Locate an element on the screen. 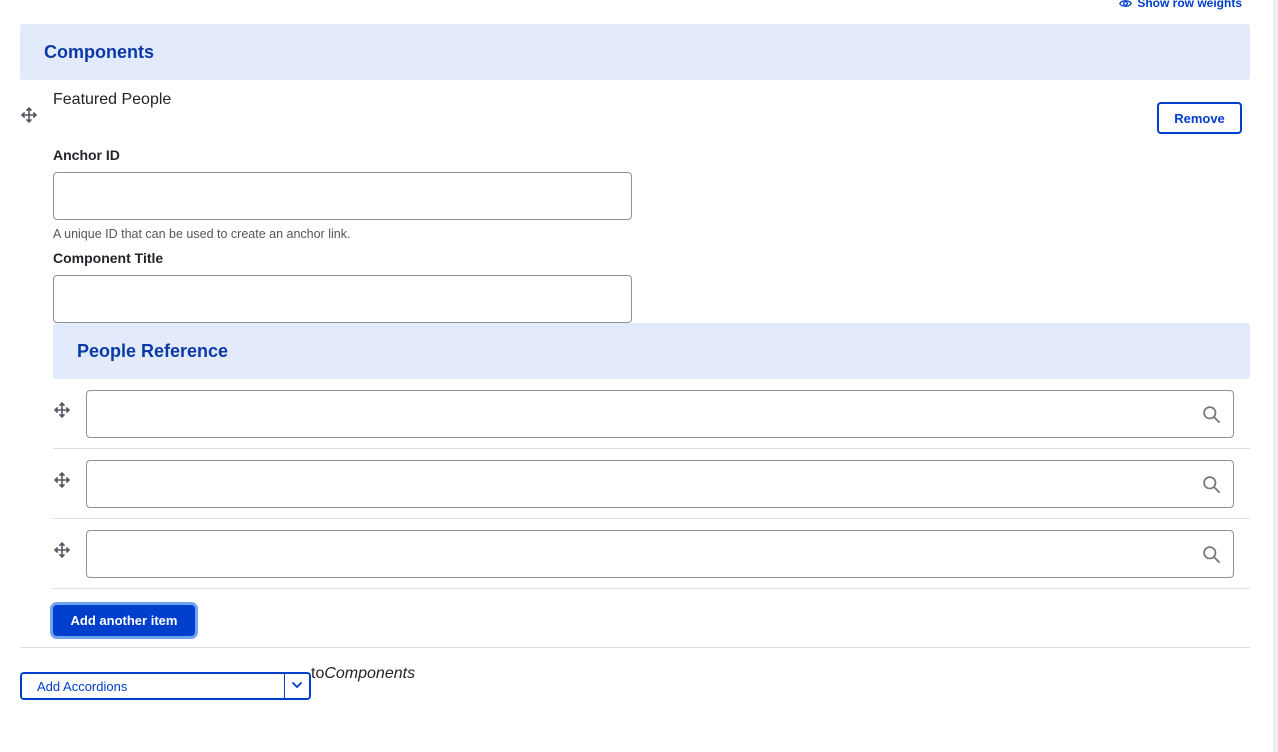 This screenshot has width=1278, height=752. eye-icon is located at coordinates (1126, 5).